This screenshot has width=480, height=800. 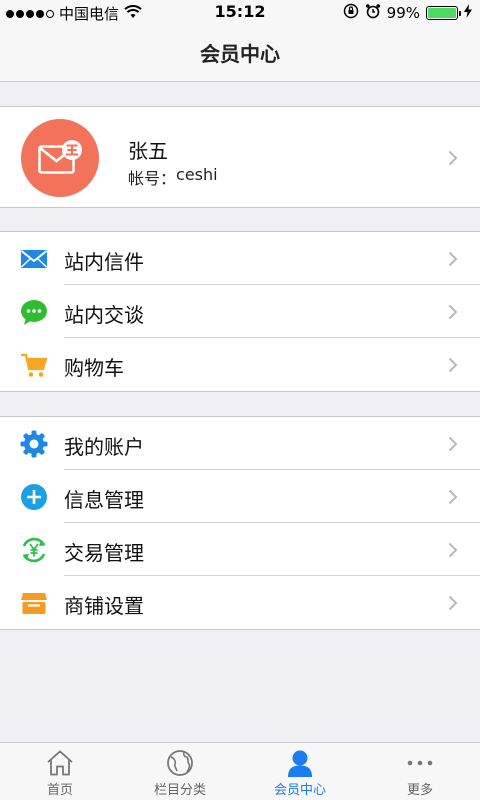 What do you see at coordinates (240, 157) in the screenshot?
I see `profile-card: 张五 帐号： ceshi` at bounding box center [240, 157].